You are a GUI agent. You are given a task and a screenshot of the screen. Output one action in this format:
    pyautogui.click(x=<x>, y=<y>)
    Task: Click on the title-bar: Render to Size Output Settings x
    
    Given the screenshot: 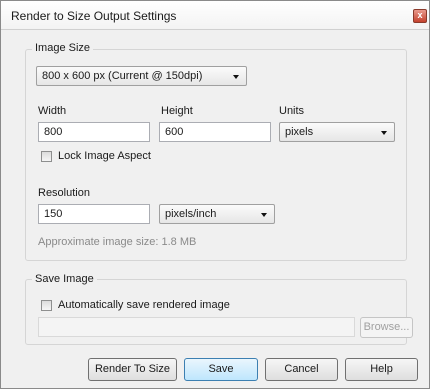 What is the action you would take?
    pyautogui.click(x=215, y=15)
    